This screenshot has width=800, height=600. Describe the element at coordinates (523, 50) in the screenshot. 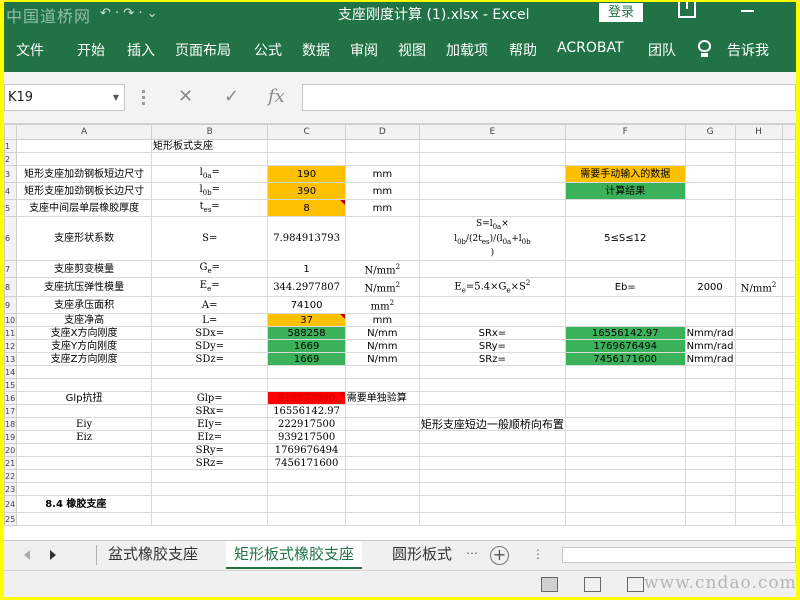

I see `tab-help: 帮助` at that location.